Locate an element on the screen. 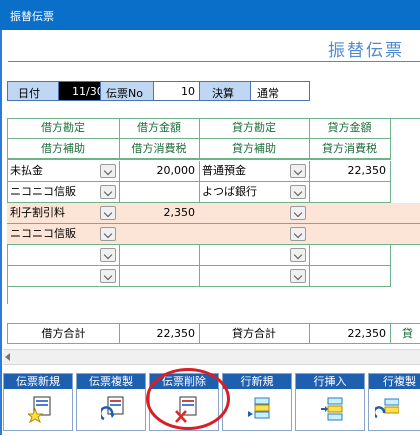 Image resolution: width=420 pixels, height=436 pixels. settlement-label-cell: 決算 is located at coordinates (225, 91).